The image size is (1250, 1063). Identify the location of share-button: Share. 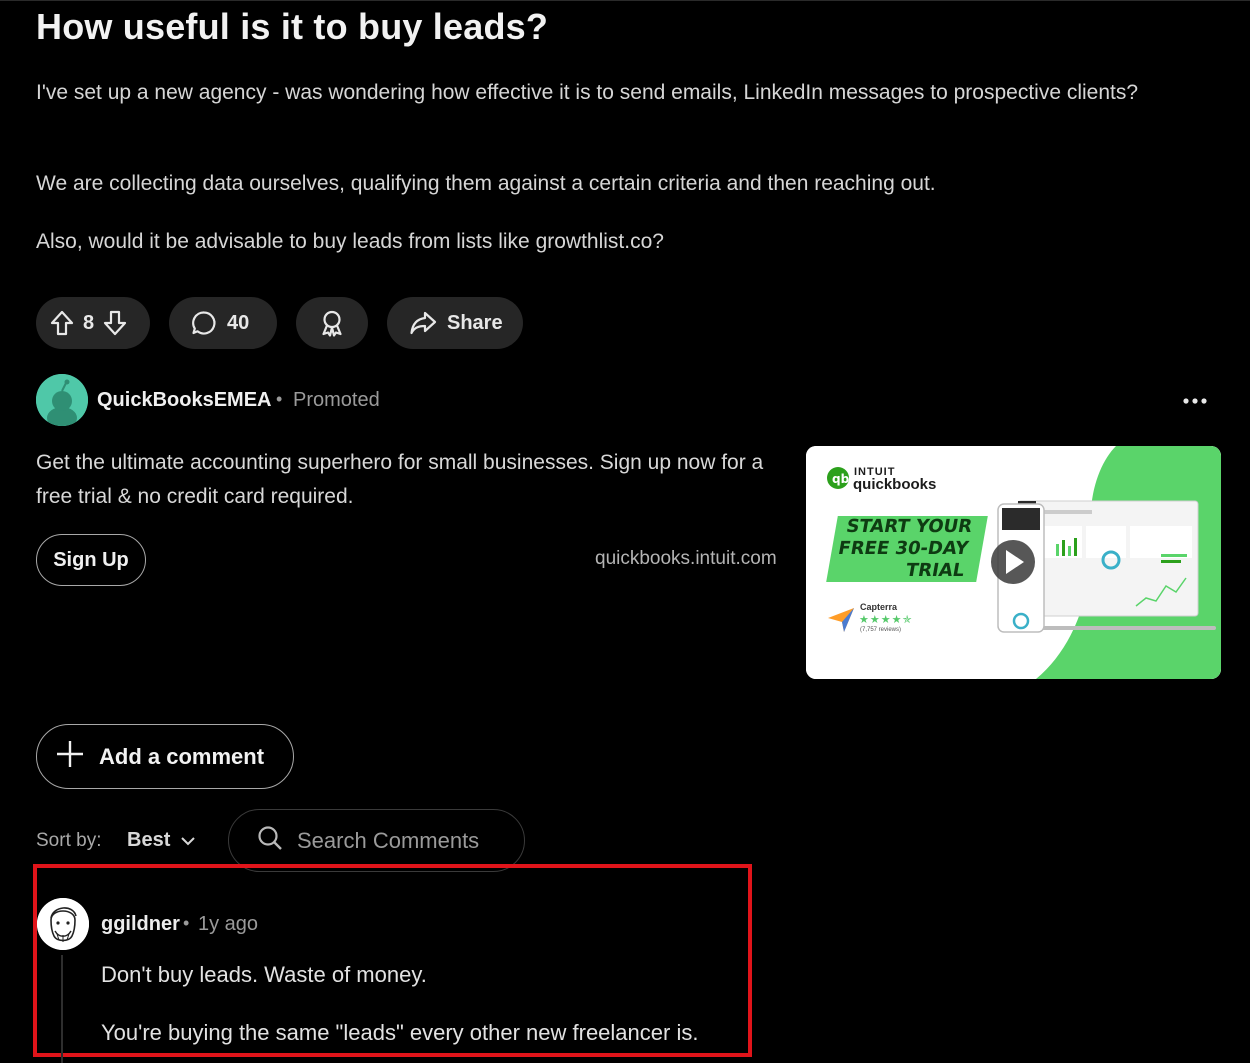
(455, 323).